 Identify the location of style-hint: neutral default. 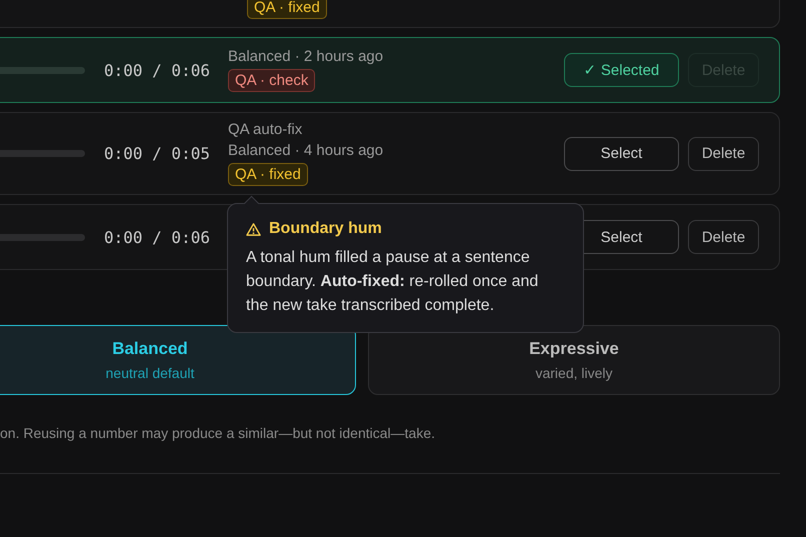
(150, 373).